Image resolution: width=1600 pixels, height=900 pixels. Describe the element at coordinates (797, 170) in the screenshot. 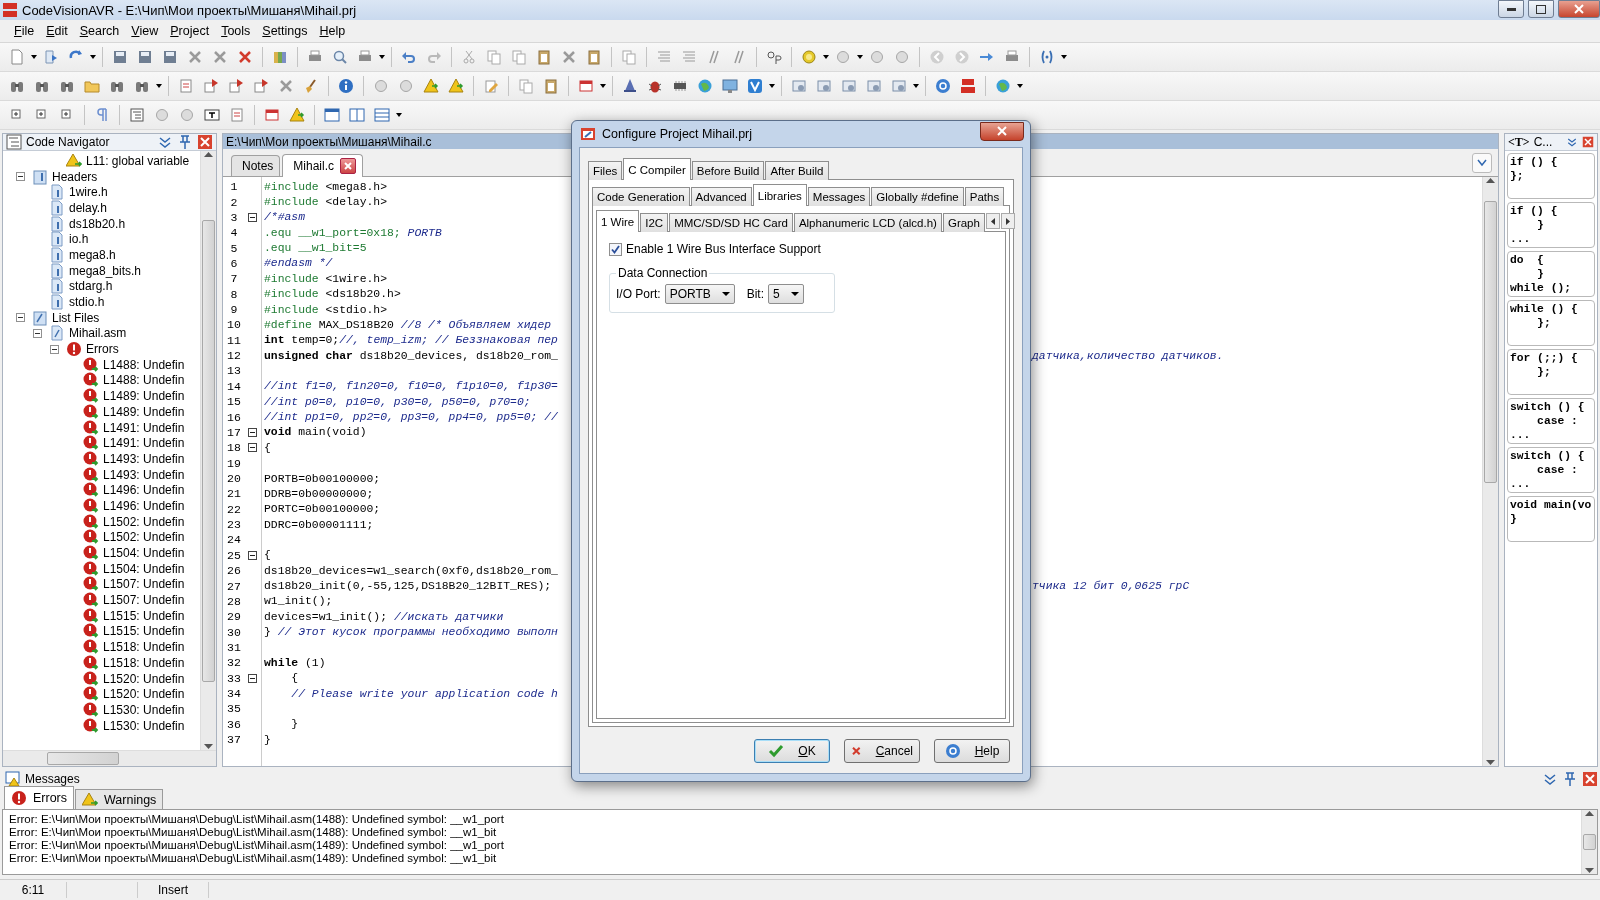

I see `tab: After Build` at that location.